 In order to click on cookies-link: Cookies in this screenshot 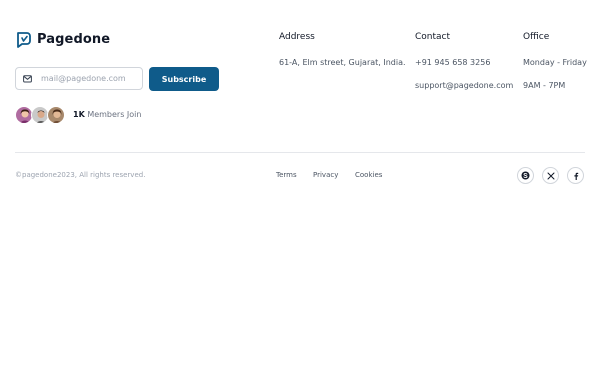, I will do `click(368, 175)`.